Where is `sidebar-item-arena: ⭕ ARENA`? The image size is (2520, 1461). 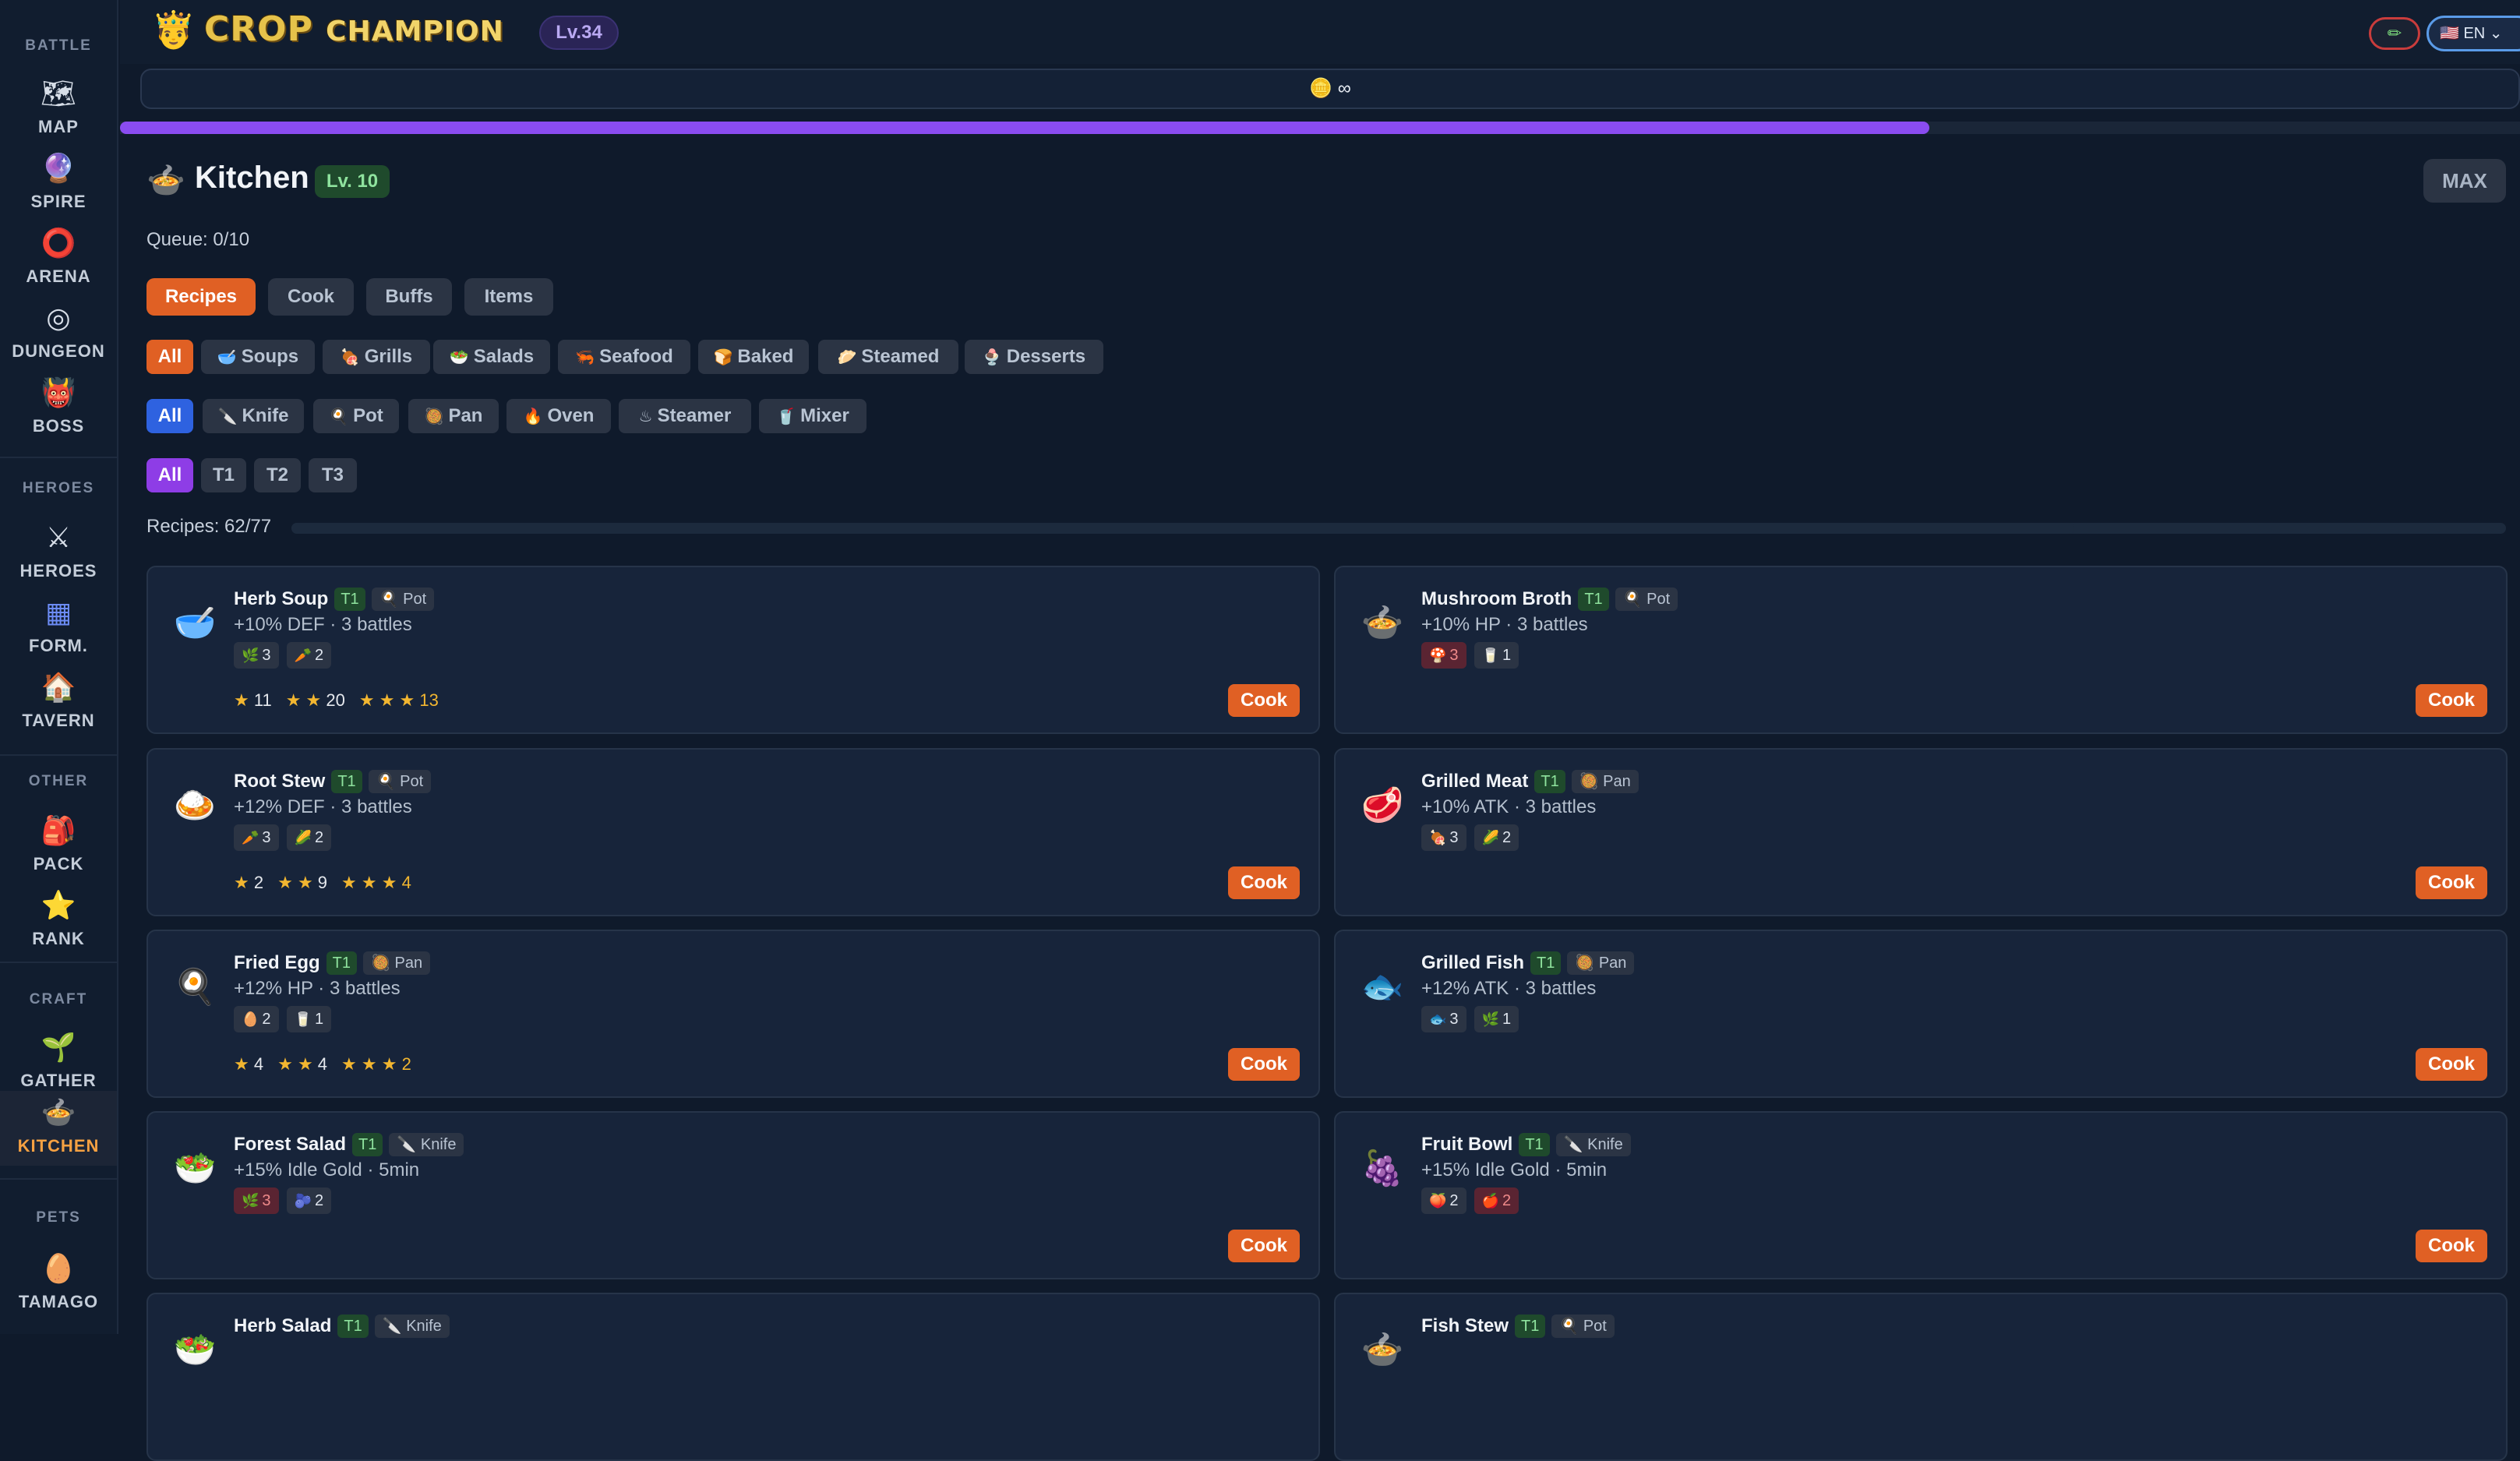
sidebar-item-arena: ⭕ ARENA is located at coordinates (59, 258).